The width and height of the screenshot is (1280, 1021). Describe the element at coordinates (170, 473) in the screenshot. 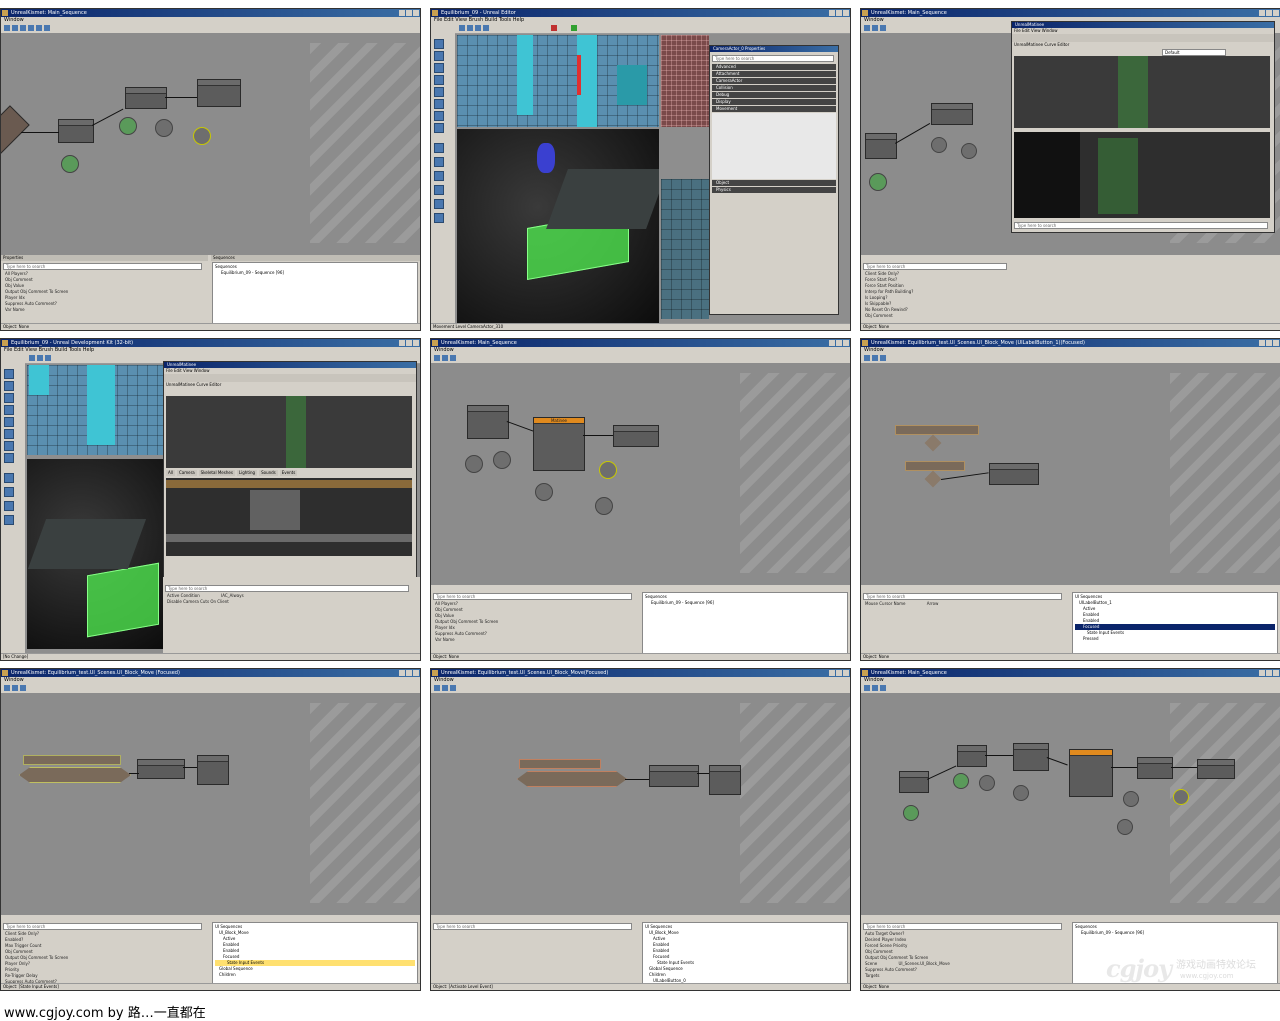

I see `tab-all: All` at that location.